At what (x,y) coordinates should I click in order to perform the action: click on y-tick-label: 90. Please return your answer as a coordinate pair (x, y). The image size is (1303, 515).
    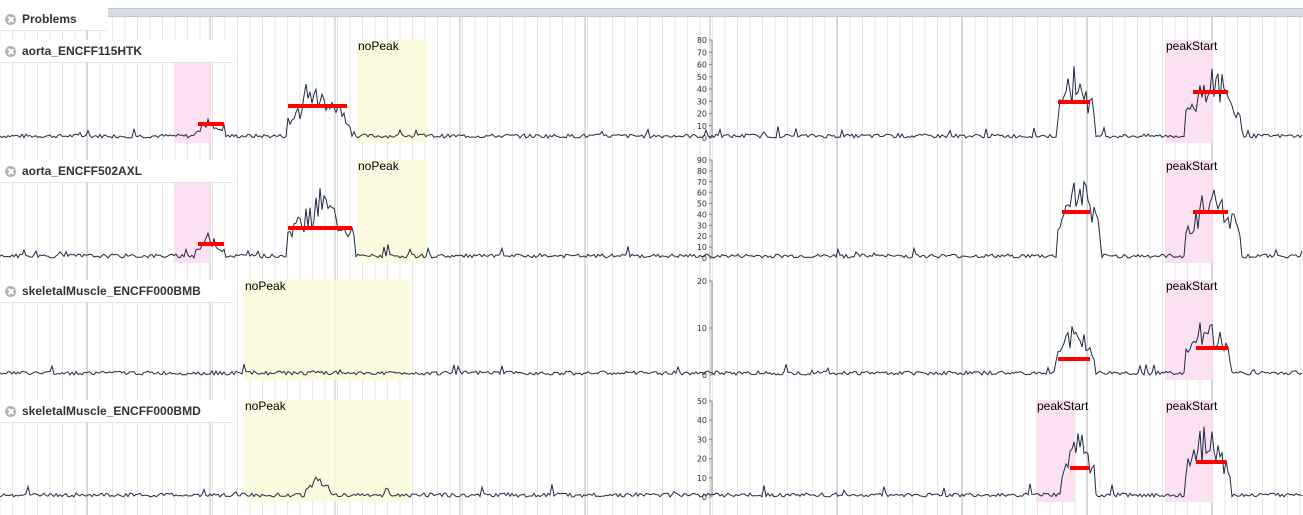
    Looking at the image, I should click on (702, 160).